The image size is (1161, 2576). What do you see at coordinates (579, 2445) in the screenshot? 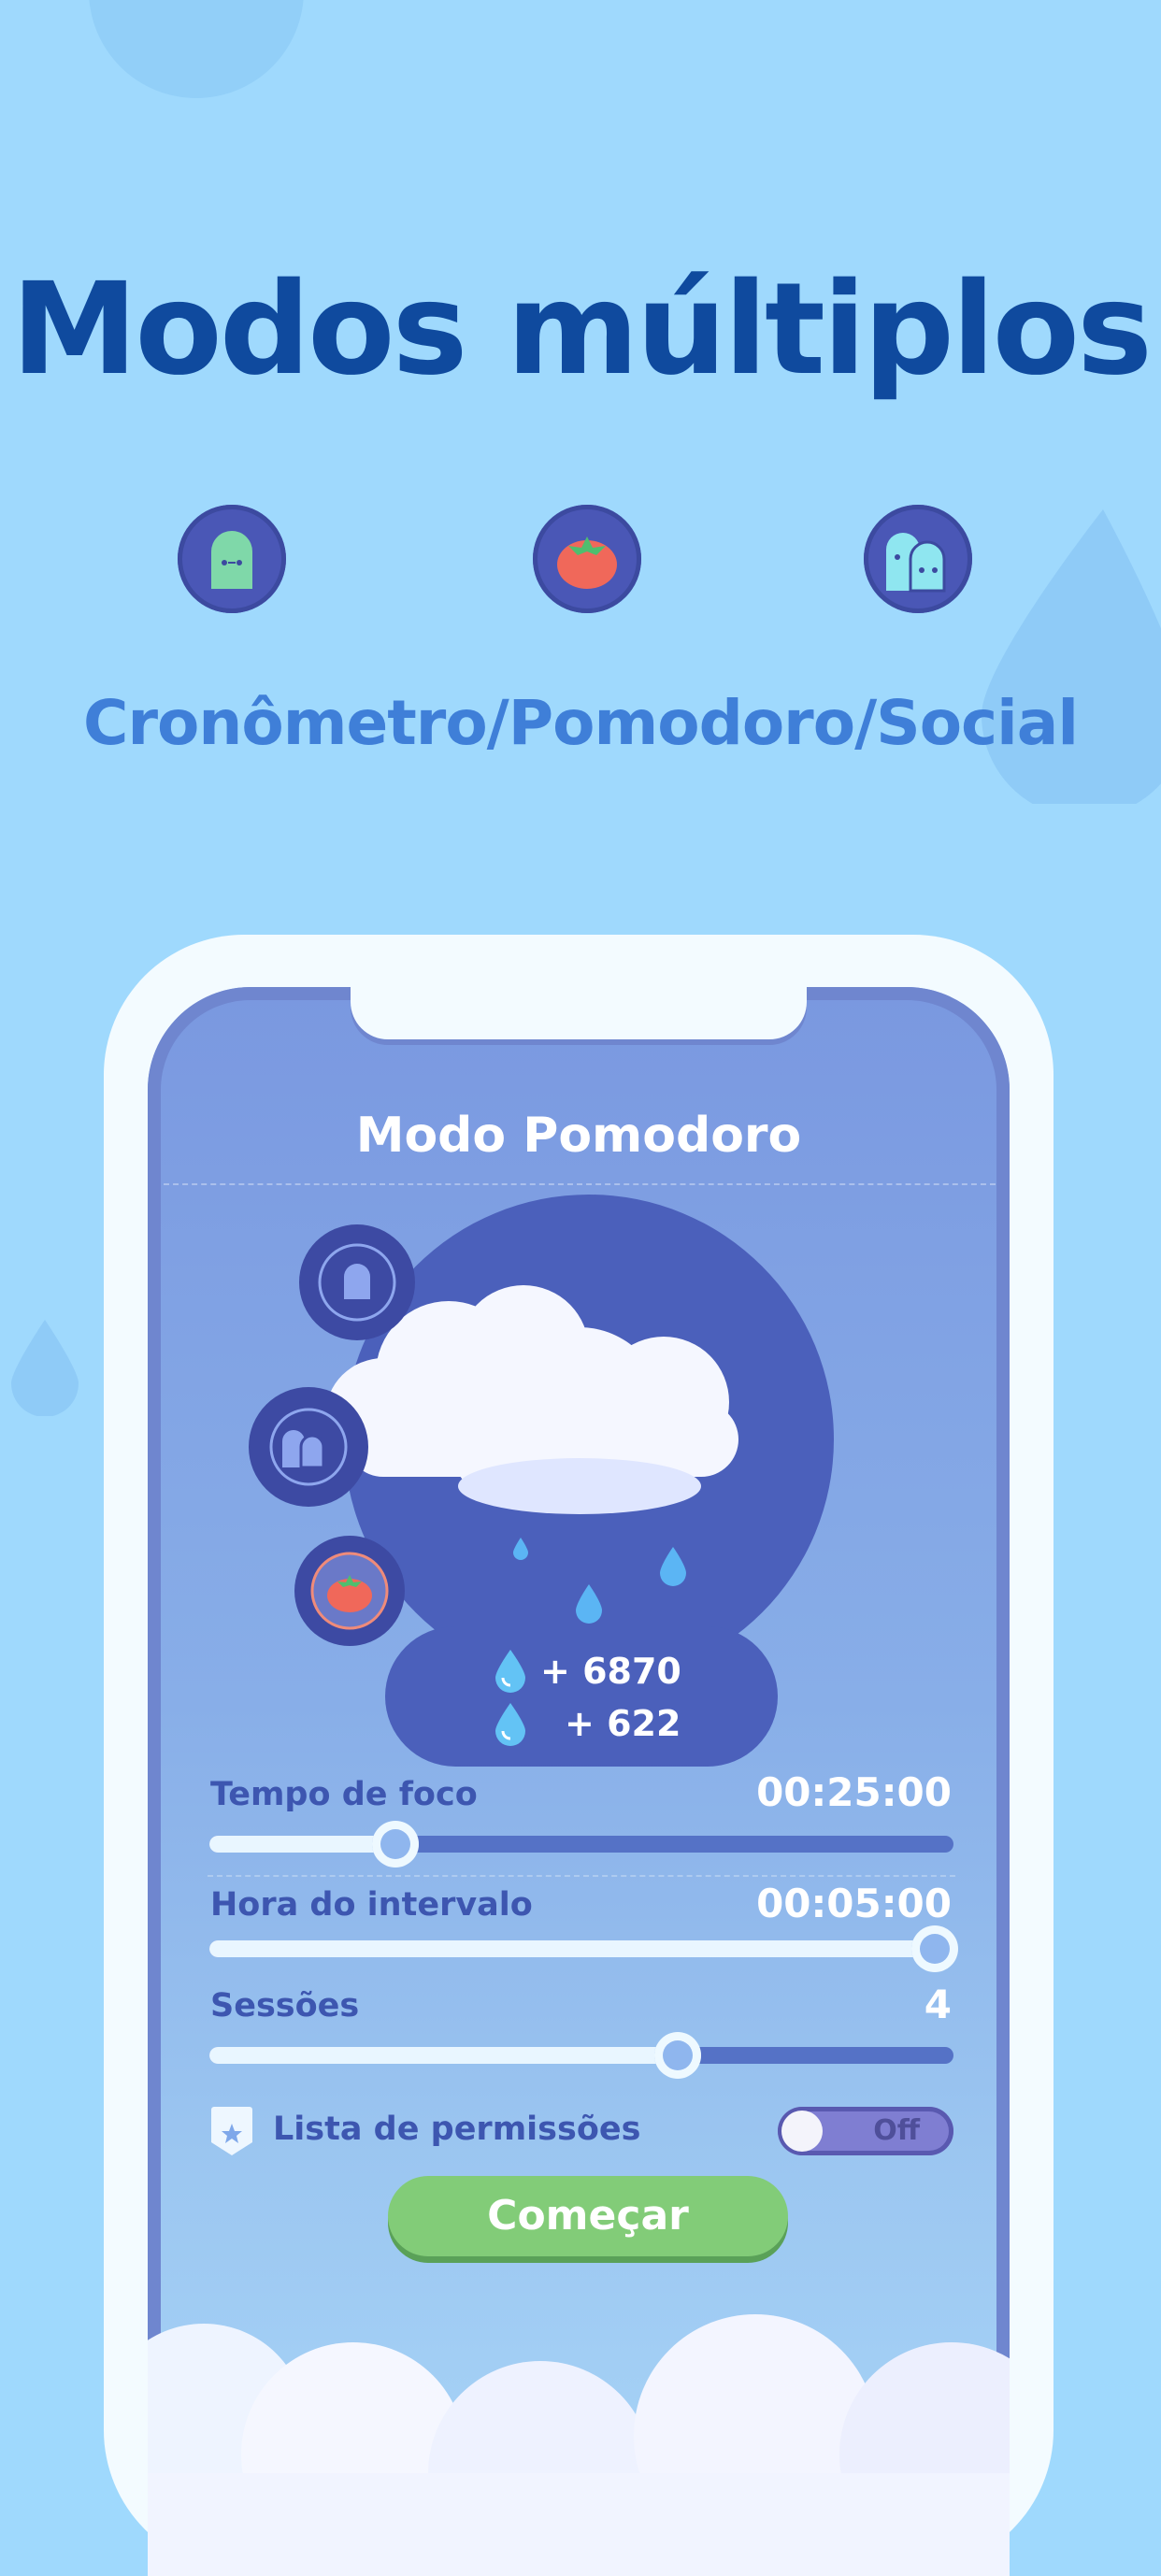
I see `bottom-clouds` at bounding box center [579, 2445].